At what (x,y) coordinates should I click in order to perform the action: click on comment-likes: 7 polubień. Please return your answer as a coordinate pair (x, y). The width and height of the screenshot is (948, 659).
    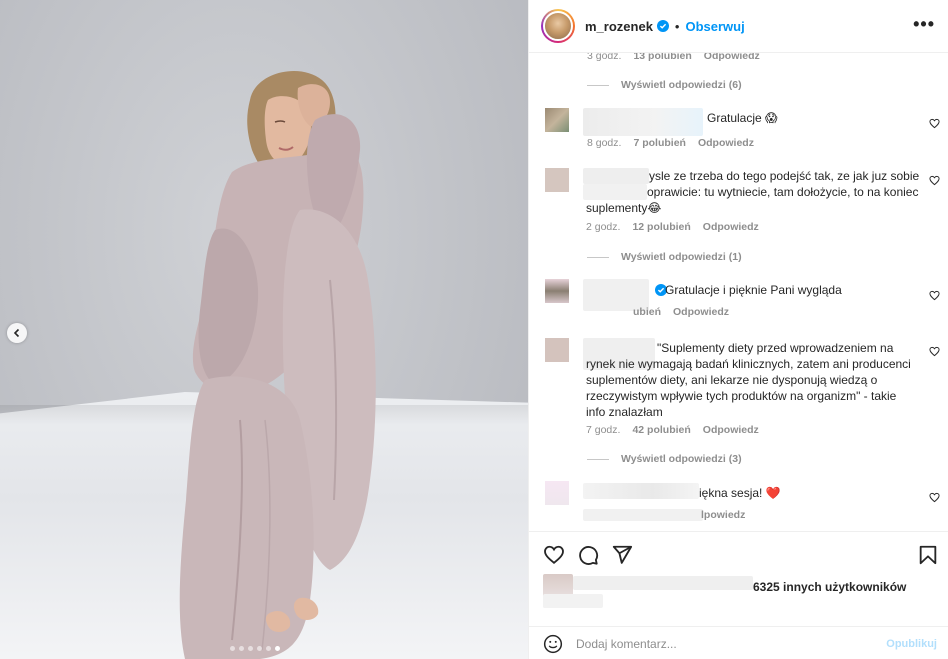
    Looking at the image, I should click on (659, 143).